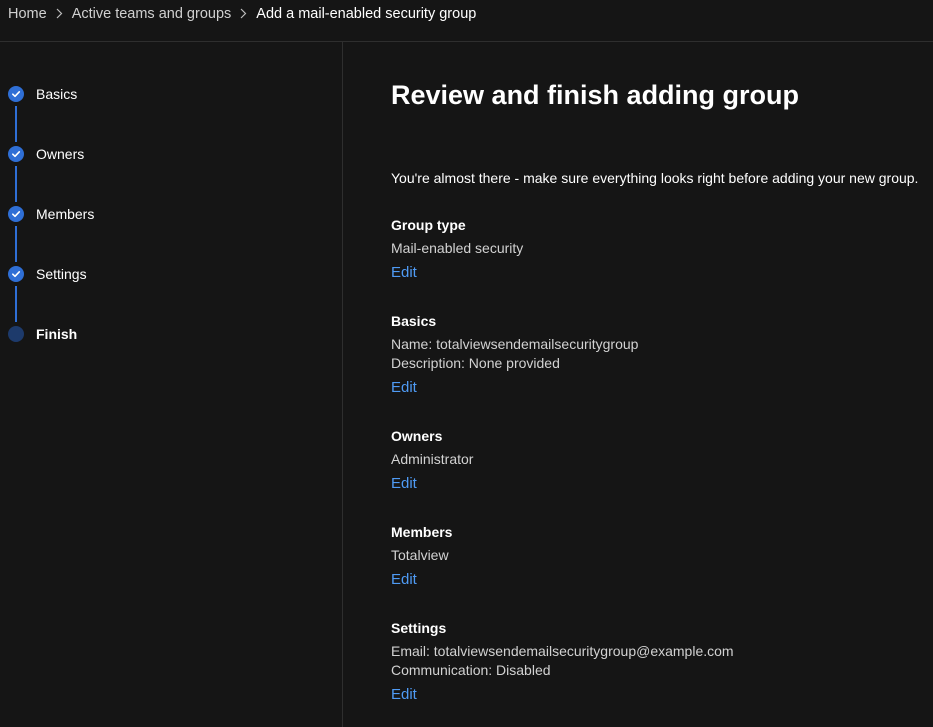 The height and width of the screenshot is (727, 933). I want to click on section-value: Description: None provided, so click(475, 363).